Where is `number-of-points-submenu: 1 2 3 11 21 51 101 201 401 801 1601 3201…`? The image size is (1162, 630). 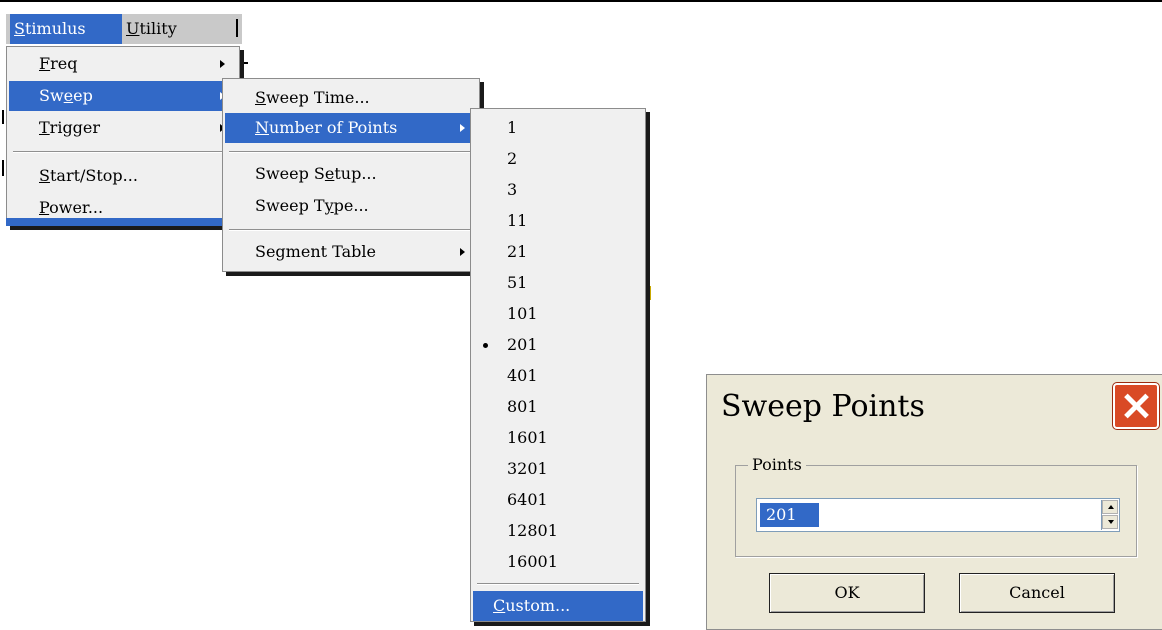
number-of-points-submenu: 1 2 3 11 21 51 101 201 401 801 1601 3201… is located at coordinates (558, 365).